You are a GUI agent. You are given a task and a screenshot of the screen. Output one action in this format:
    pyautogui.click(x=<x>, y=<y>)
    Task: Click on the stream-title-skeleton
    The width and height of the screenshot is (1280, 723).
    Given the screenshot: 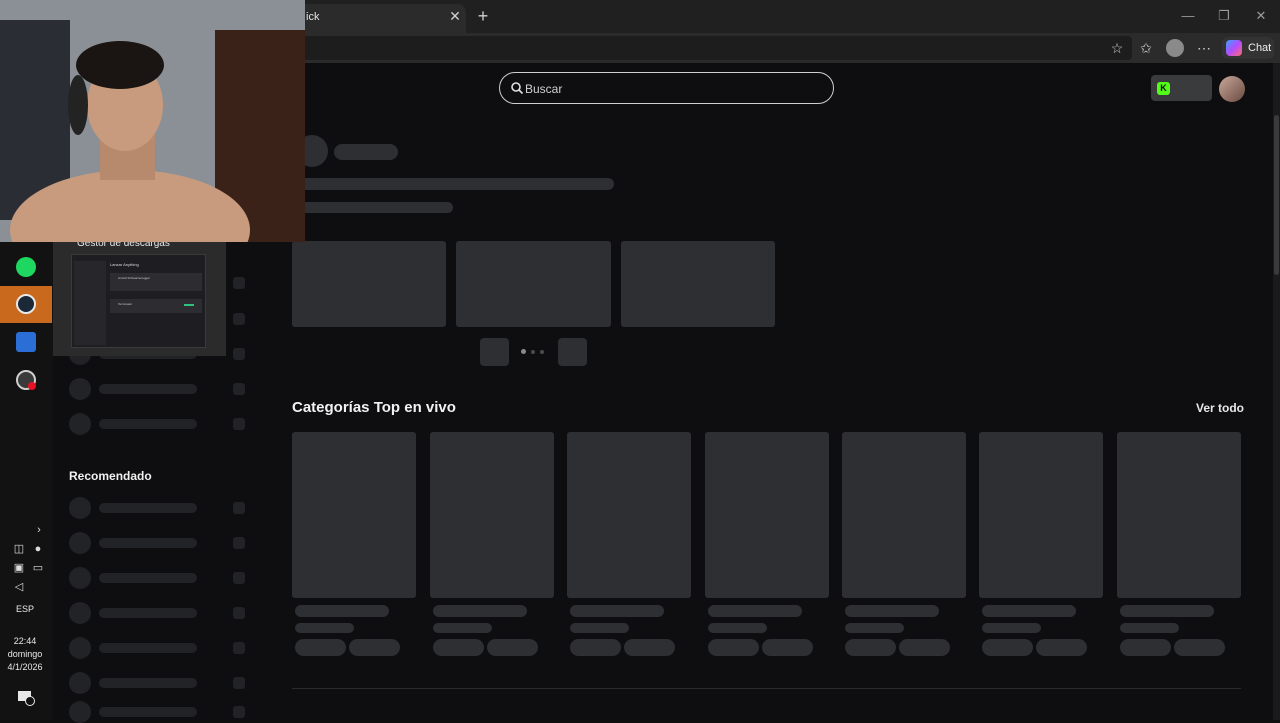 What is the action you would take?
    pyautogui.click(x=457, y=184)
    